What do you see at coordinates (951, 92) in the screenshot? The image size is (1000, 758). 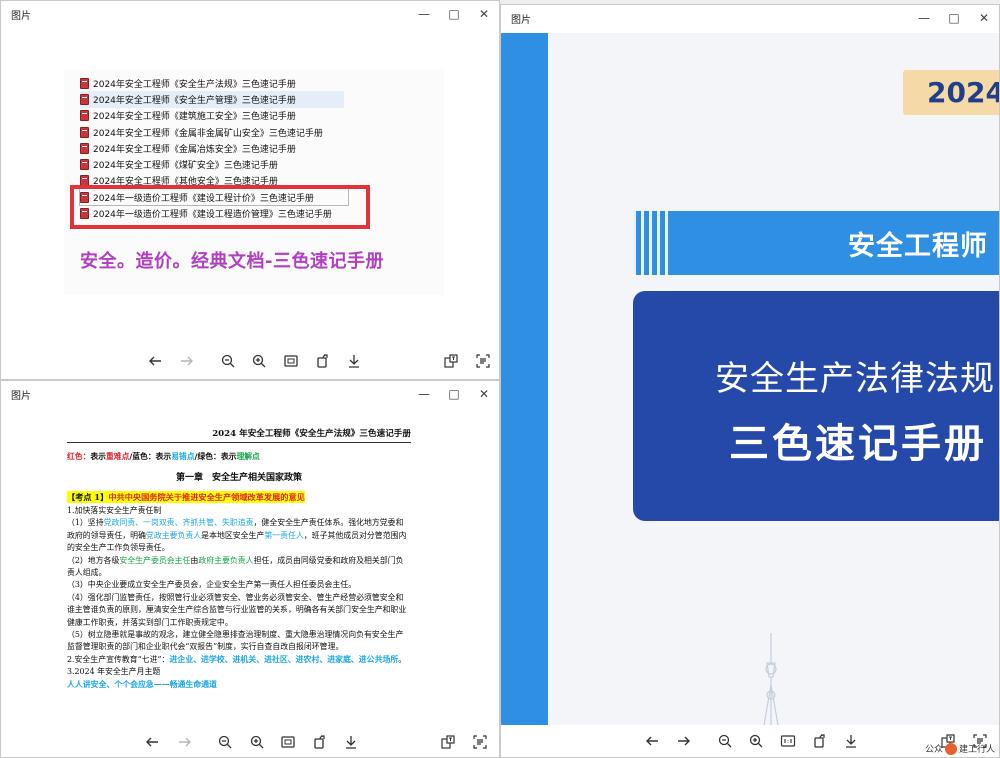 I see `year-badge: 2024` at bounding box center [951, 92].